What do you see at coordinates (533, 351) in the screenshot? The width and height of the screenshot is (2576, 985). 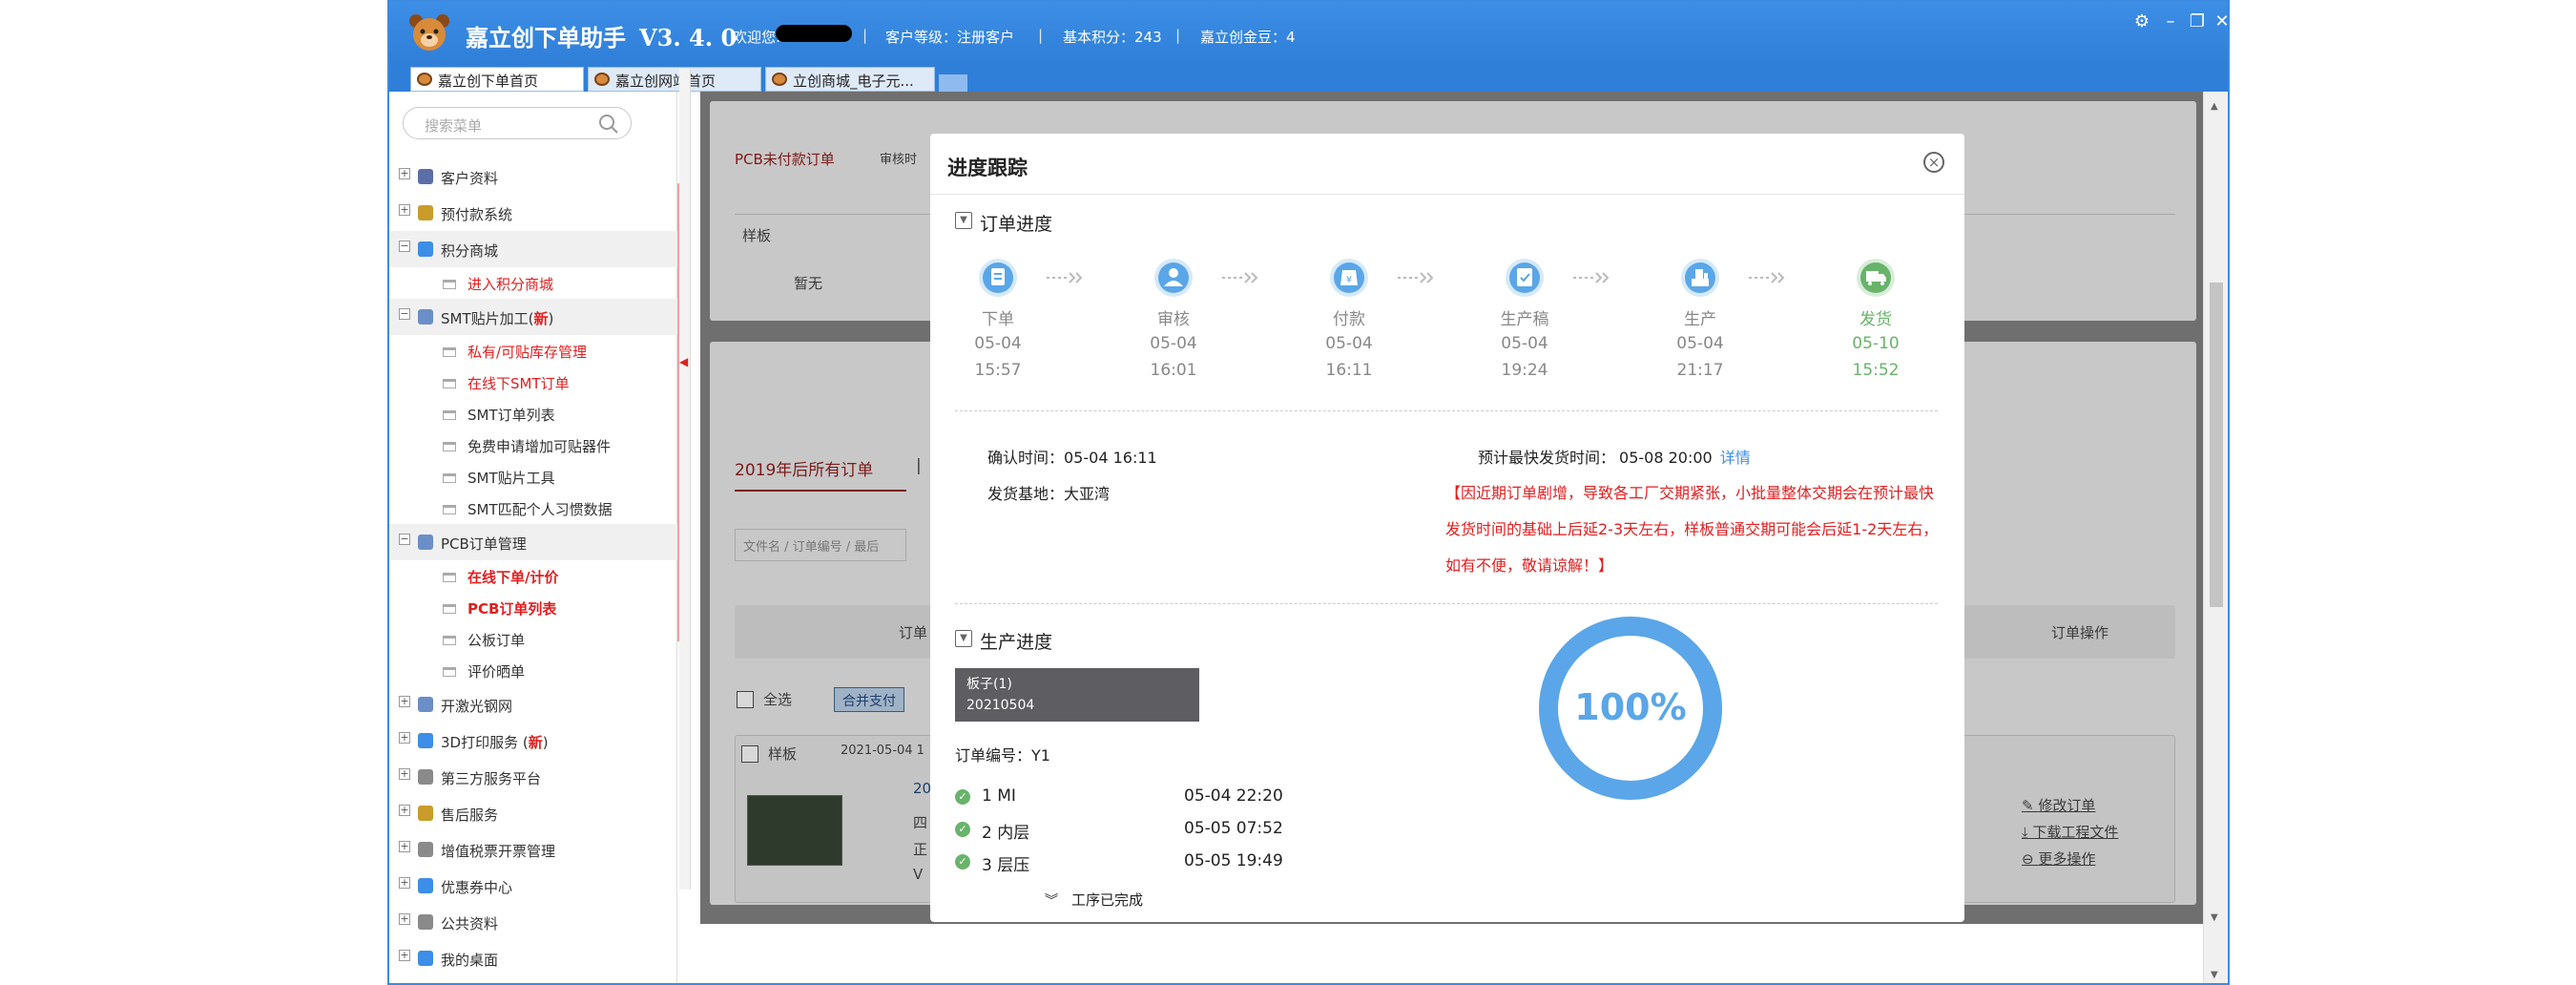 I see `sidebar-subitem: 私有/可贴库存管理` at bounding box center [533, 351].